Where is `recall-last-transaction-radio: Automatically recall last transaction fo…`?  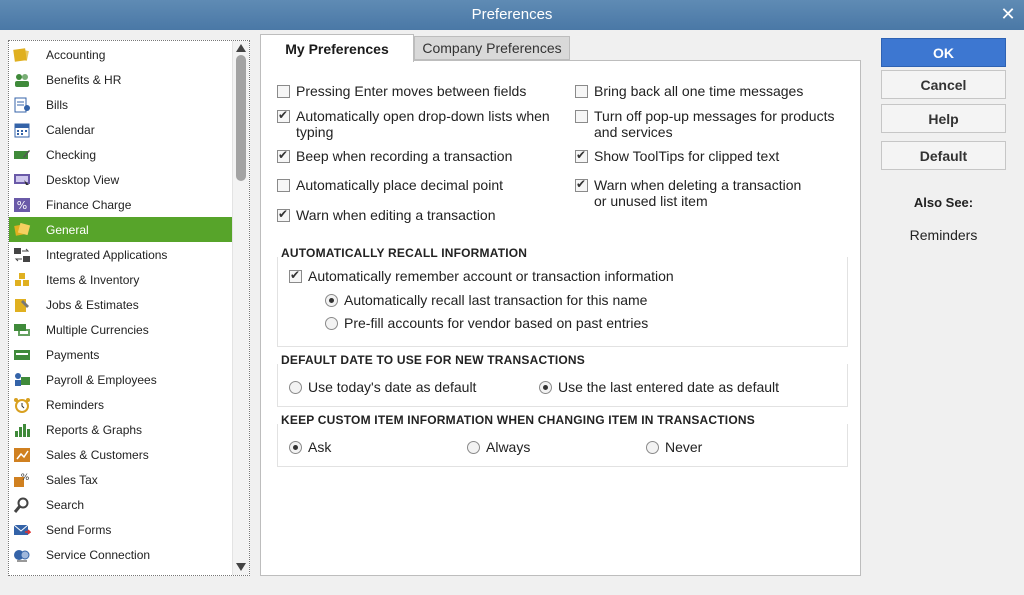 recall-last-transaction-radio: Automatically recall last transaction fo… is located at coordinates (486, 300).